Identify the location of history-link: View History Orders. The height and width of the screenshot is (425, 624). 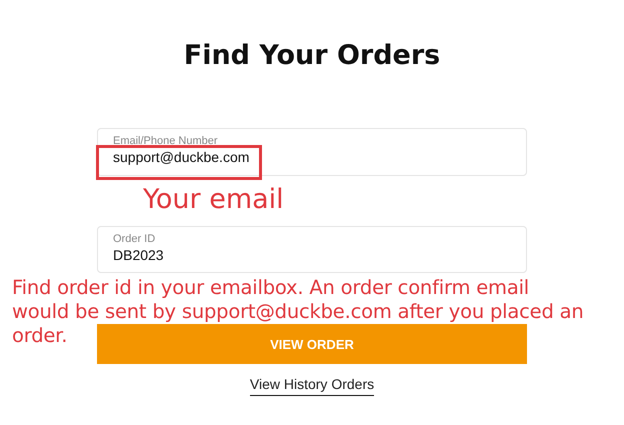
(312, 386).